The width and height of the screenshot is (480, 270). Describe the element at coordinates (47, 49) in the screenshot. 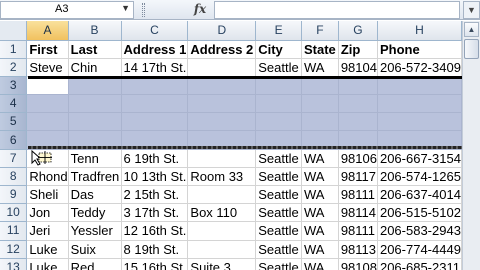

I see `cell: First` at that location.